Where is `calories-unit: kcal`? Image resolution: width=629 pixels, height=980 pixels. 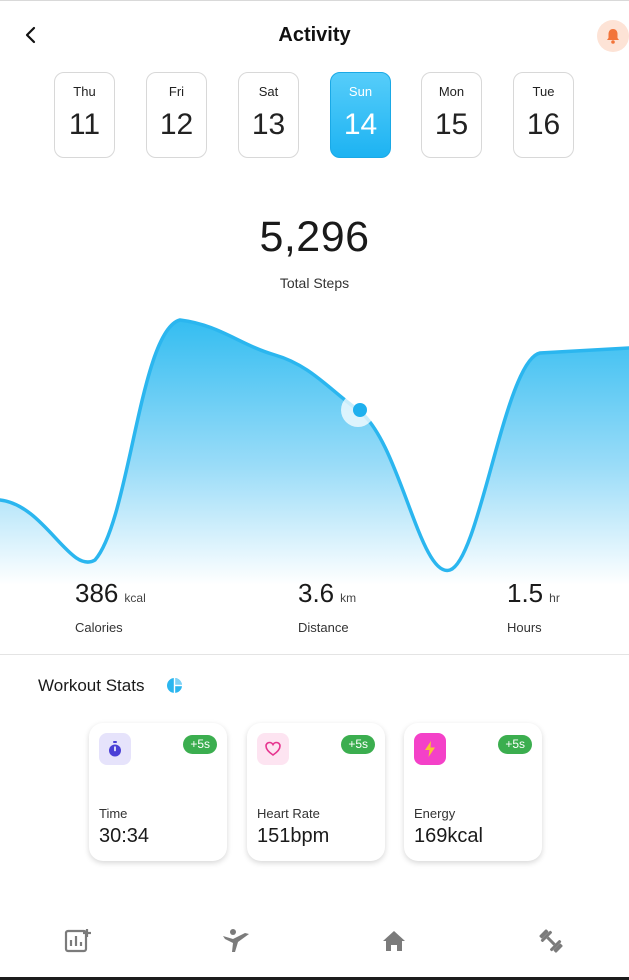
calories-unit: kcal is located at coordinates (135, 598).